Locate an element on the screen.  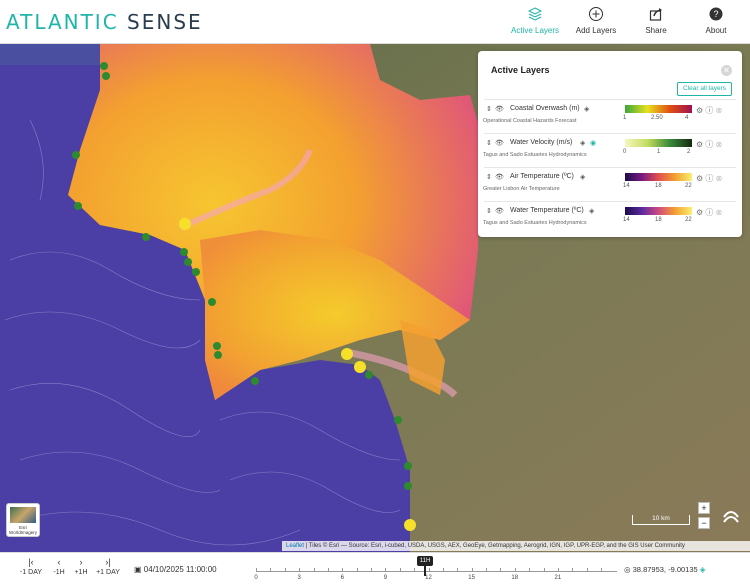
legend-ticks: 1 2.50 4 is located at coordinates (661, 119).